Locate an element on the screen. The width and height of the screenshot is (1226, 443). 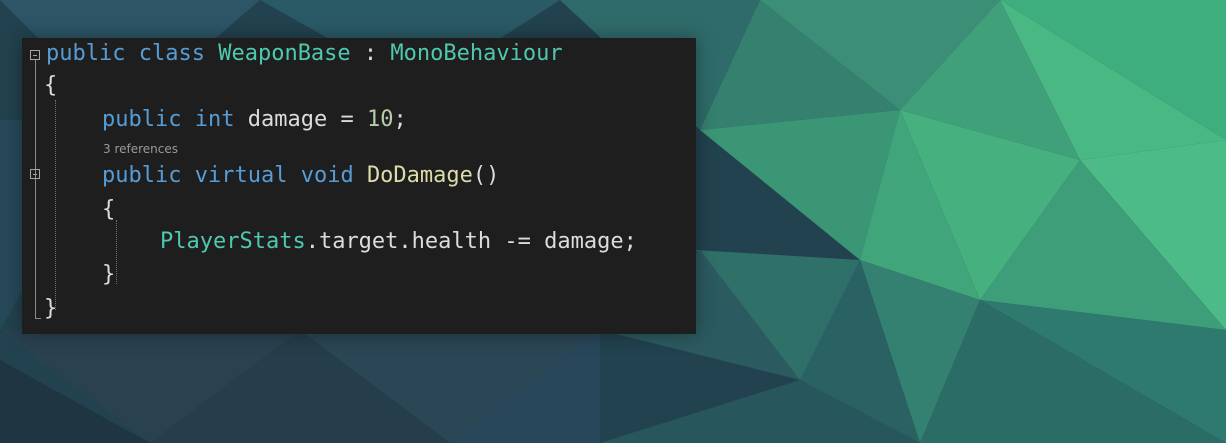
keyword: int is located at coordinates (214, 119).